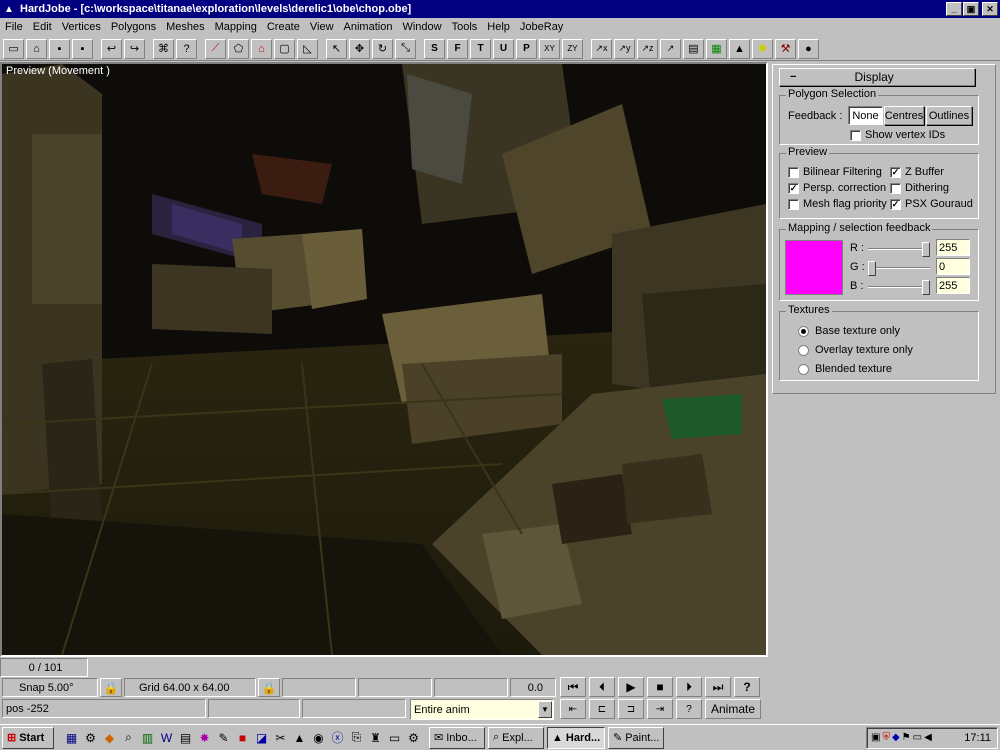 This screenshot has width=1000, height=750. Describe the element at coordinates (917, 737) in the screenshot. I see `tray-monitor-icon: ▭` at that location.